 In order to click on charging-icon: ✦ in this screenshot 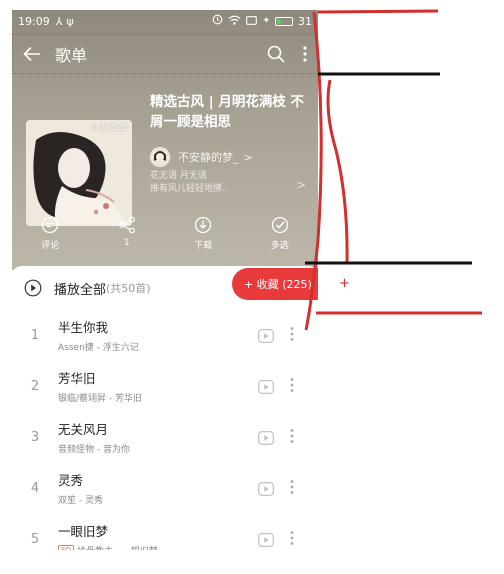, I will do `click(266, 21)`.